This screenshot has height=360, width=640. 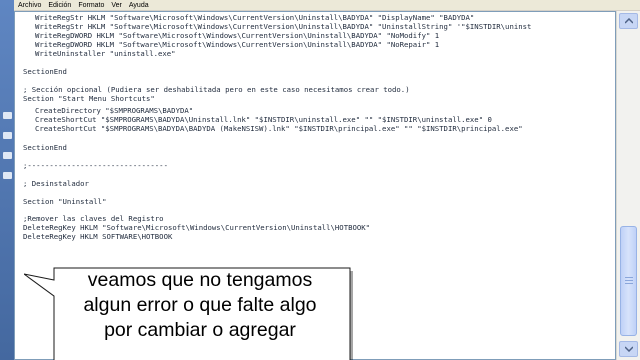 I want to click on balloon-line: por cambiar o agregar, so click(x=200, y=330).